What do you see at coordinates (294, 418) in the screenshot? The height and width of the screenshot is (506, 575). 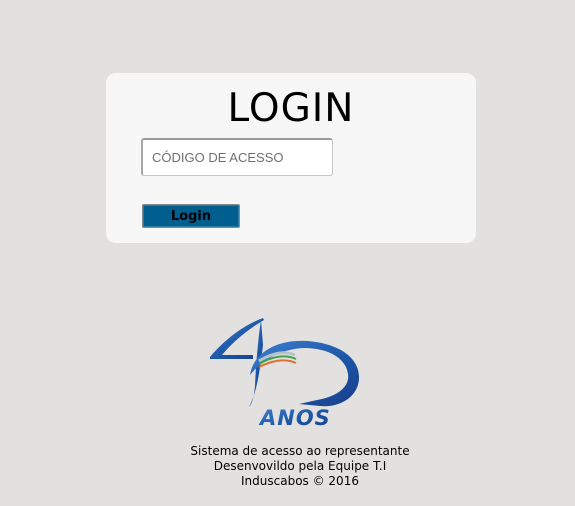 I see `logo-anos-text: ANOS` at bounding box center [294, 418].